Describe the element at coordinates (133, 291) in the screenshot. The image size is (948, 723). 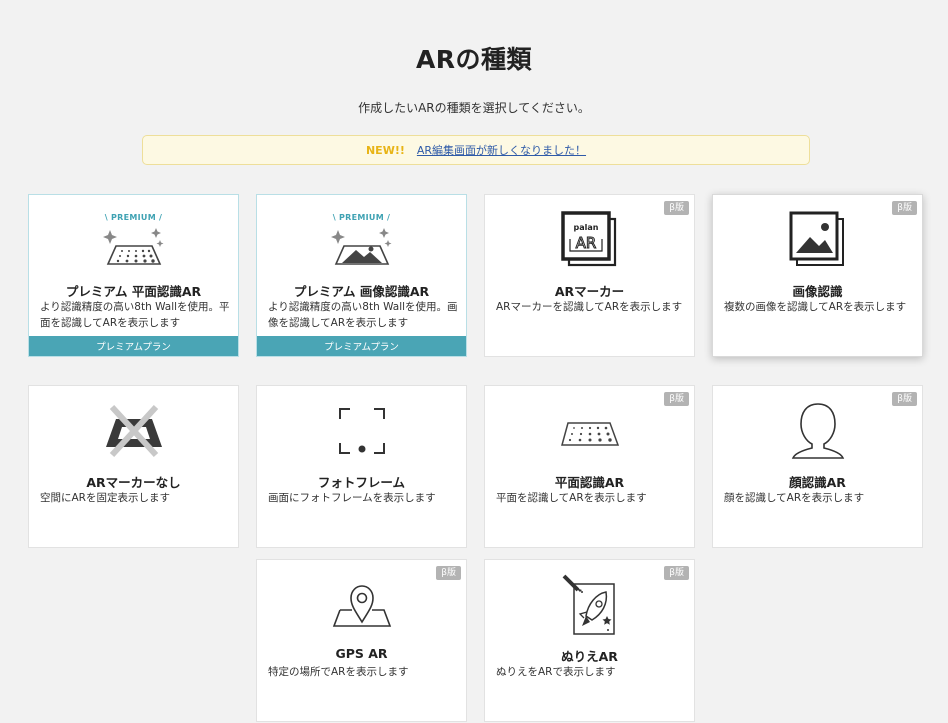
I see `card-title: プレミアム 平面認識AR` at that location.